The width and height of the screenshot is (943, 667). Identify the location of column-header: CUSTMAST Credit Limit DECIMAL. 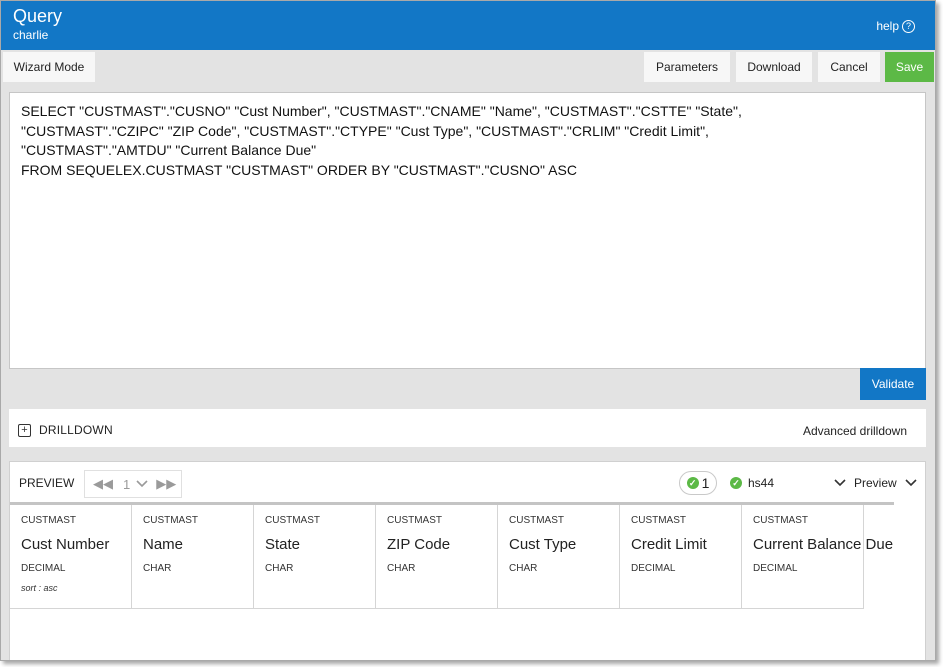
(681, 557).